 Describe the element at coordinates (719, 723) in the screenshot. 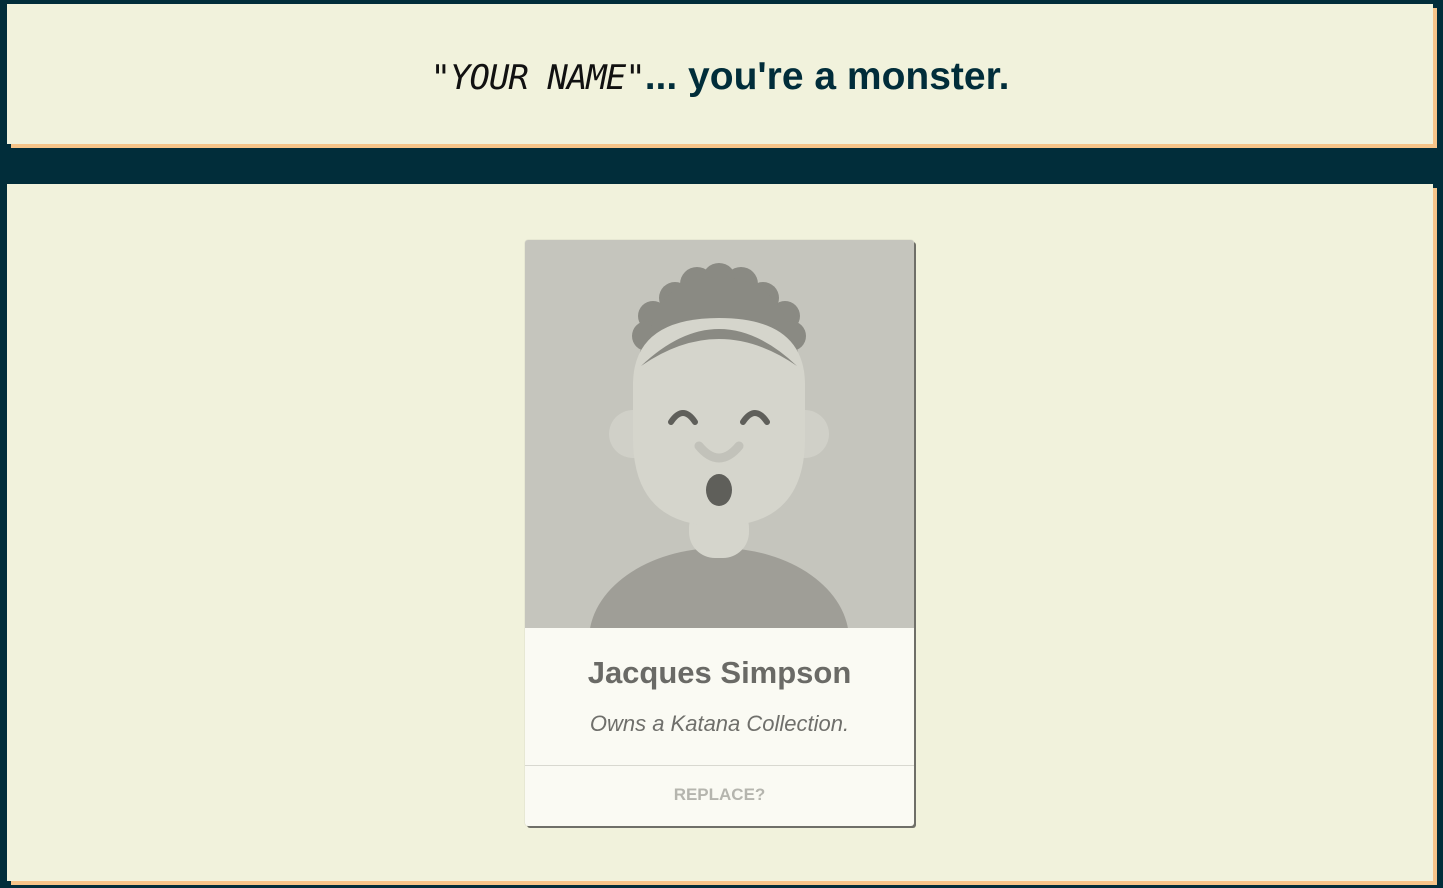

I see `person-description: Owns a Katana Collection.` at that location.